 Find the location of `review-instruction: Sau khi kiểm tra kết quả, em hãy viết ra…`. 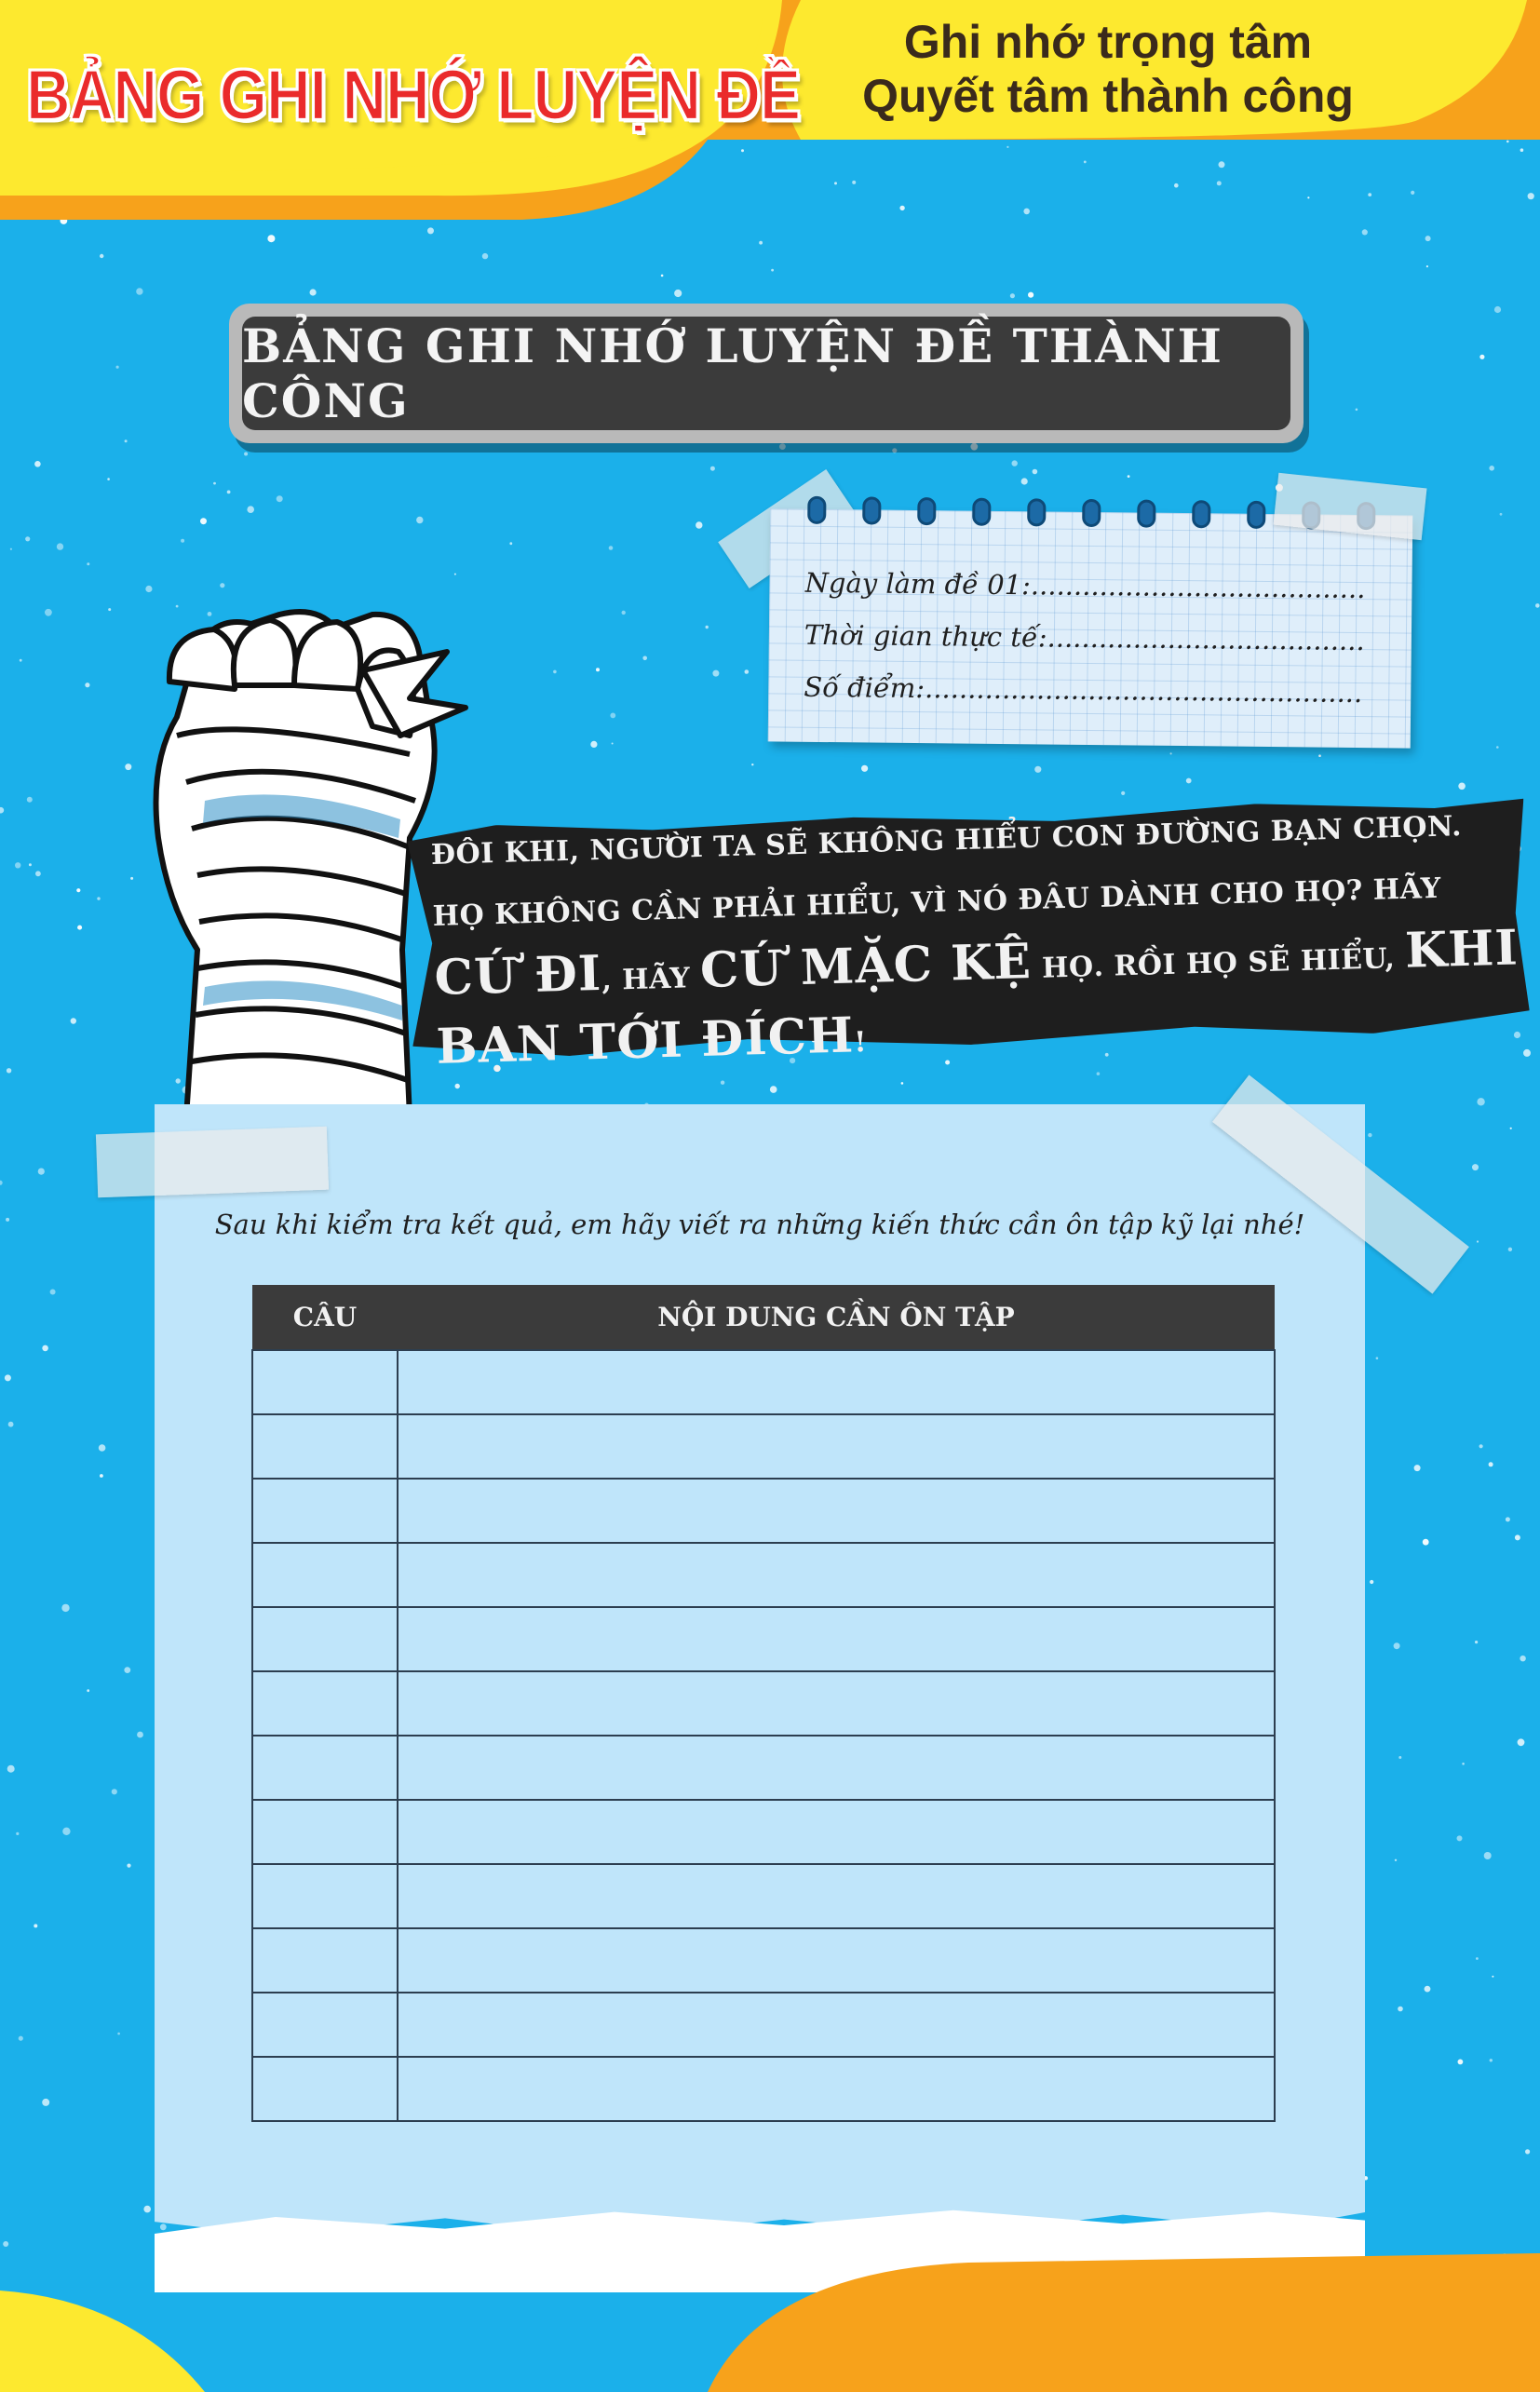

review-instruction: Sau khi kiểm tra kết quả, em hãy viết ra… is located at coordinates (759, 1224).